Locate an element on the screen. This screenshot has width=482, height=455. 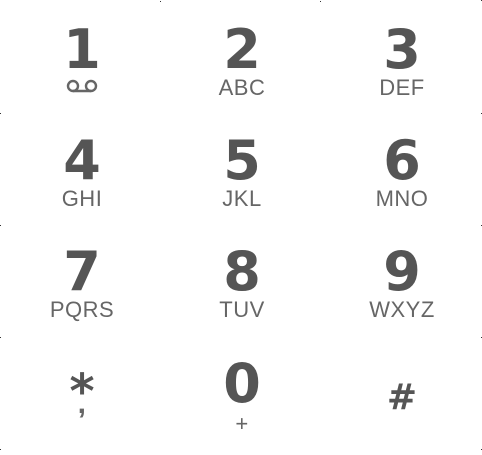
digit-label: 5 is located at coordinates (242, 160).